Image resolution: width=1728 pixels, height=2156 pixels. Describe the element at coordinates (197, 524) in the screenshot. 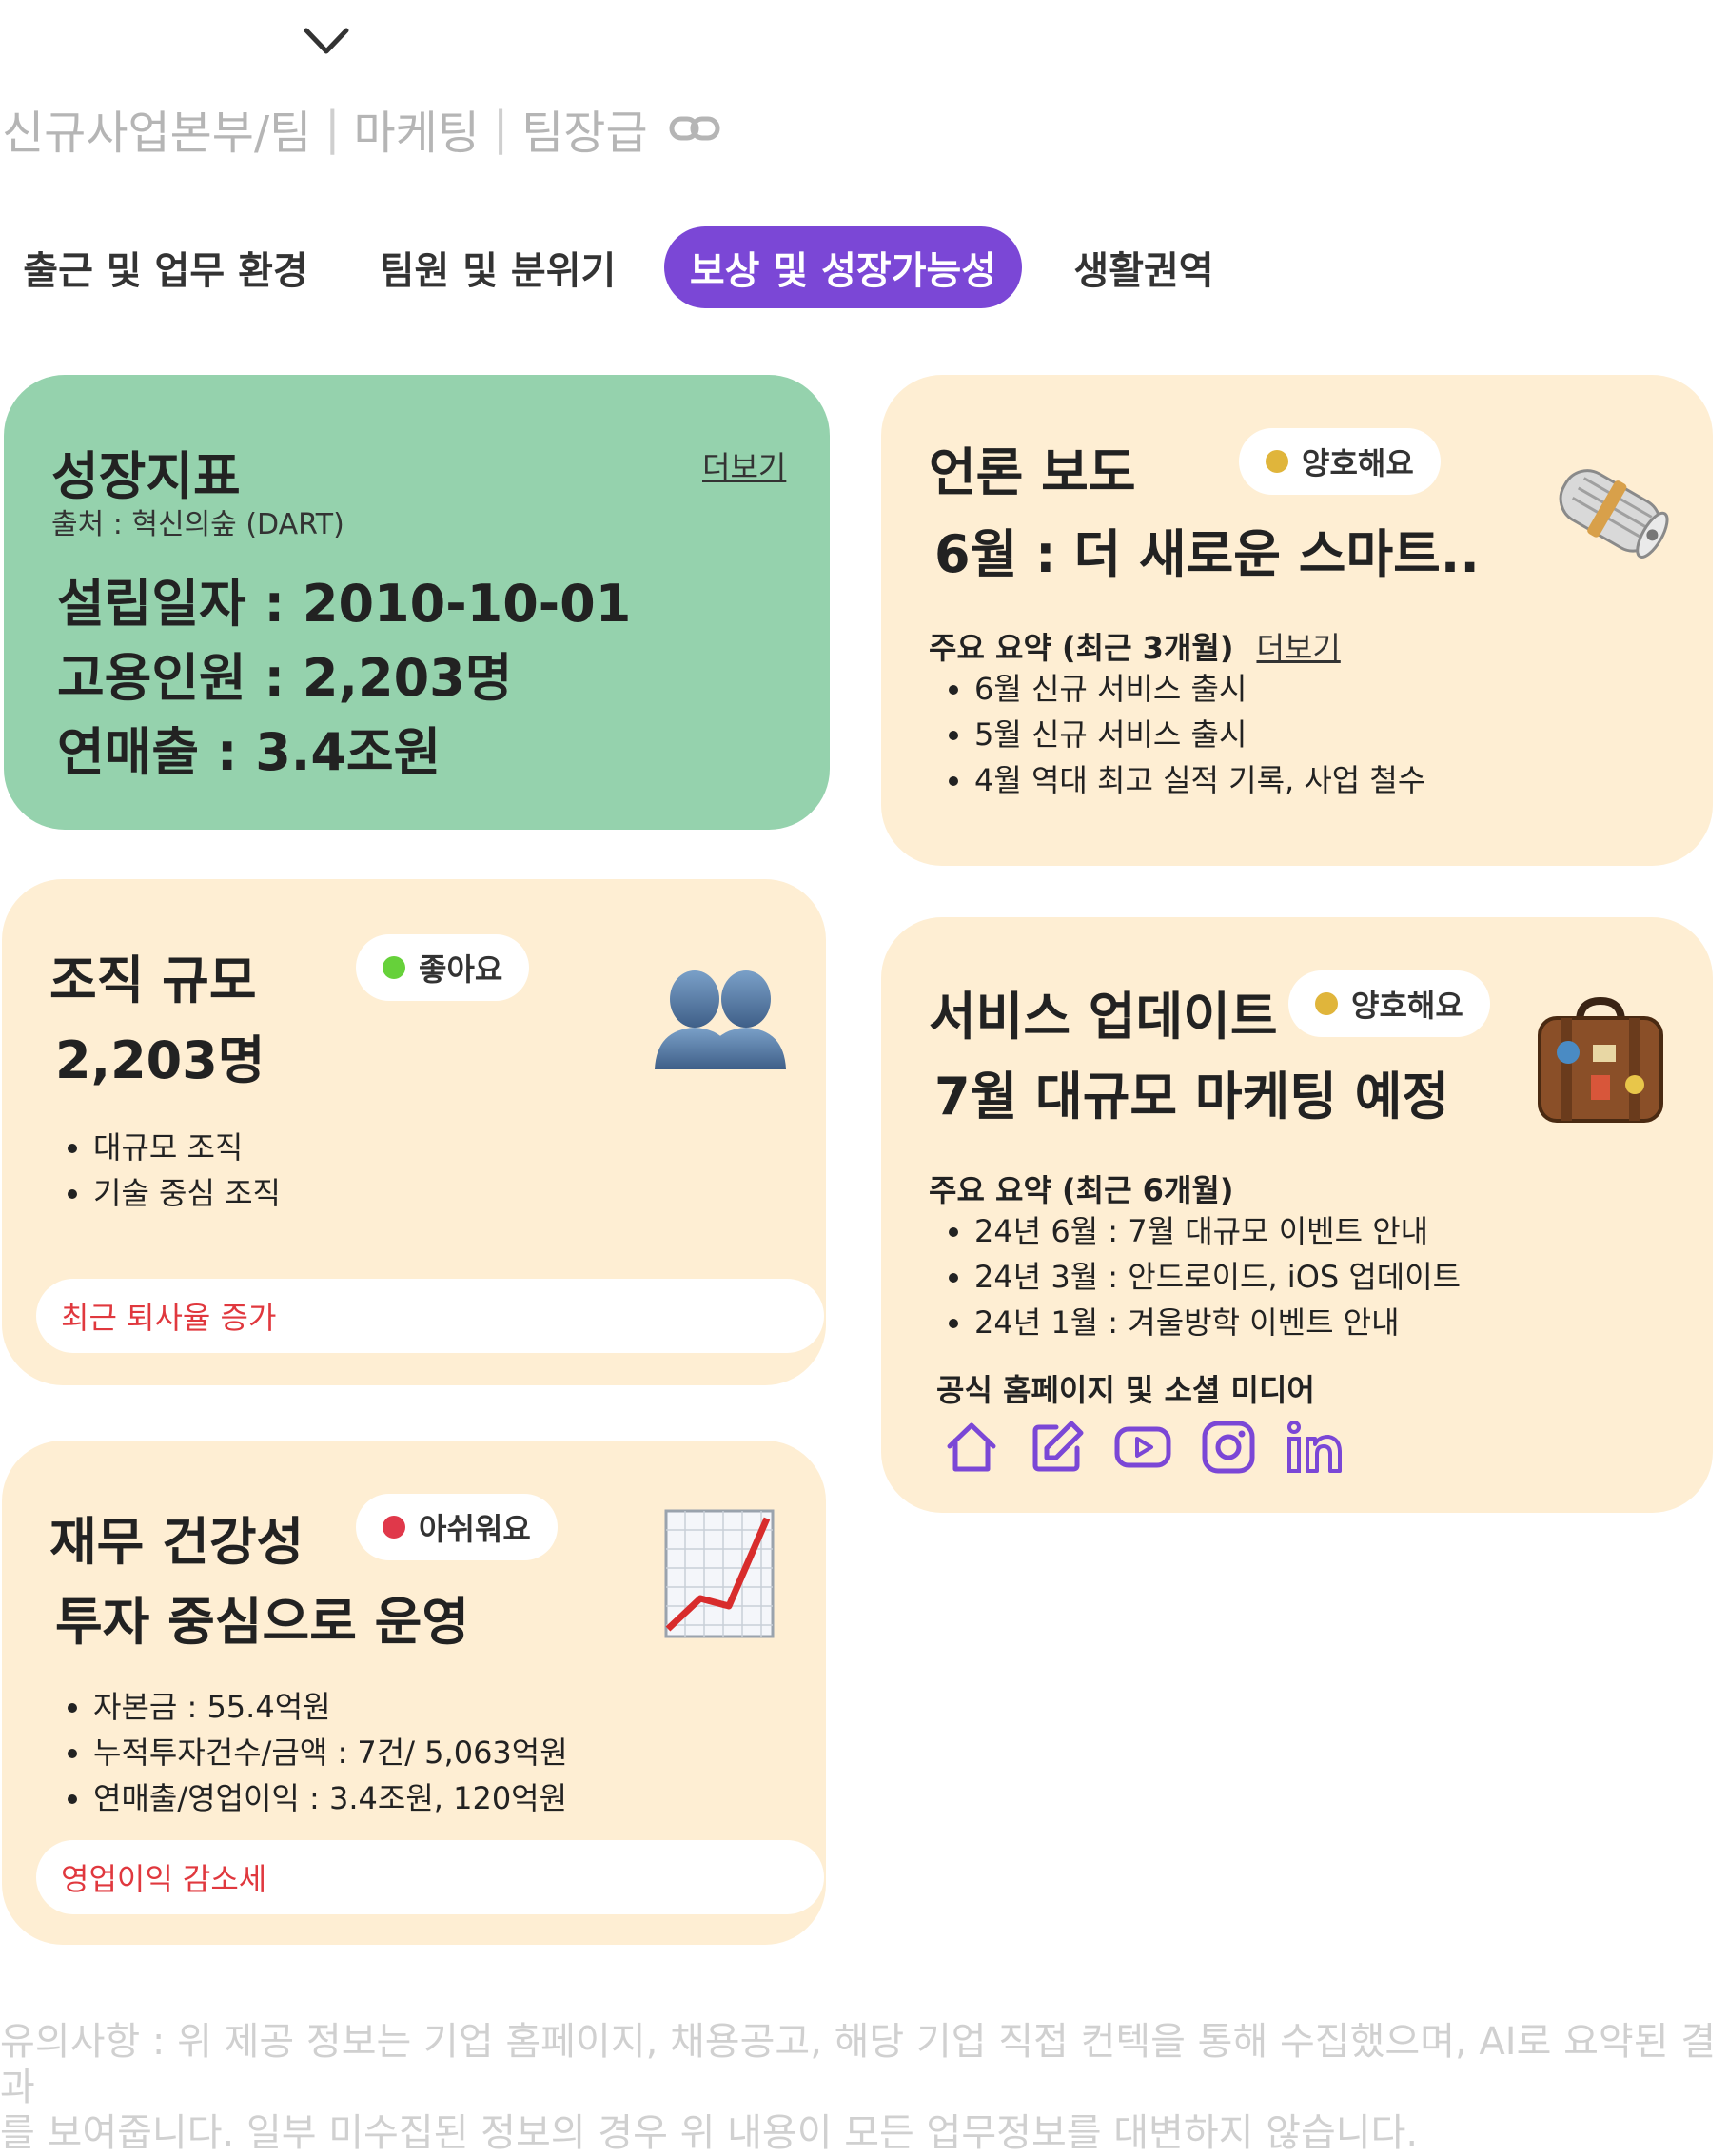

I see `data-source: 출처 : 혁신의숲 (DART)` at that location.